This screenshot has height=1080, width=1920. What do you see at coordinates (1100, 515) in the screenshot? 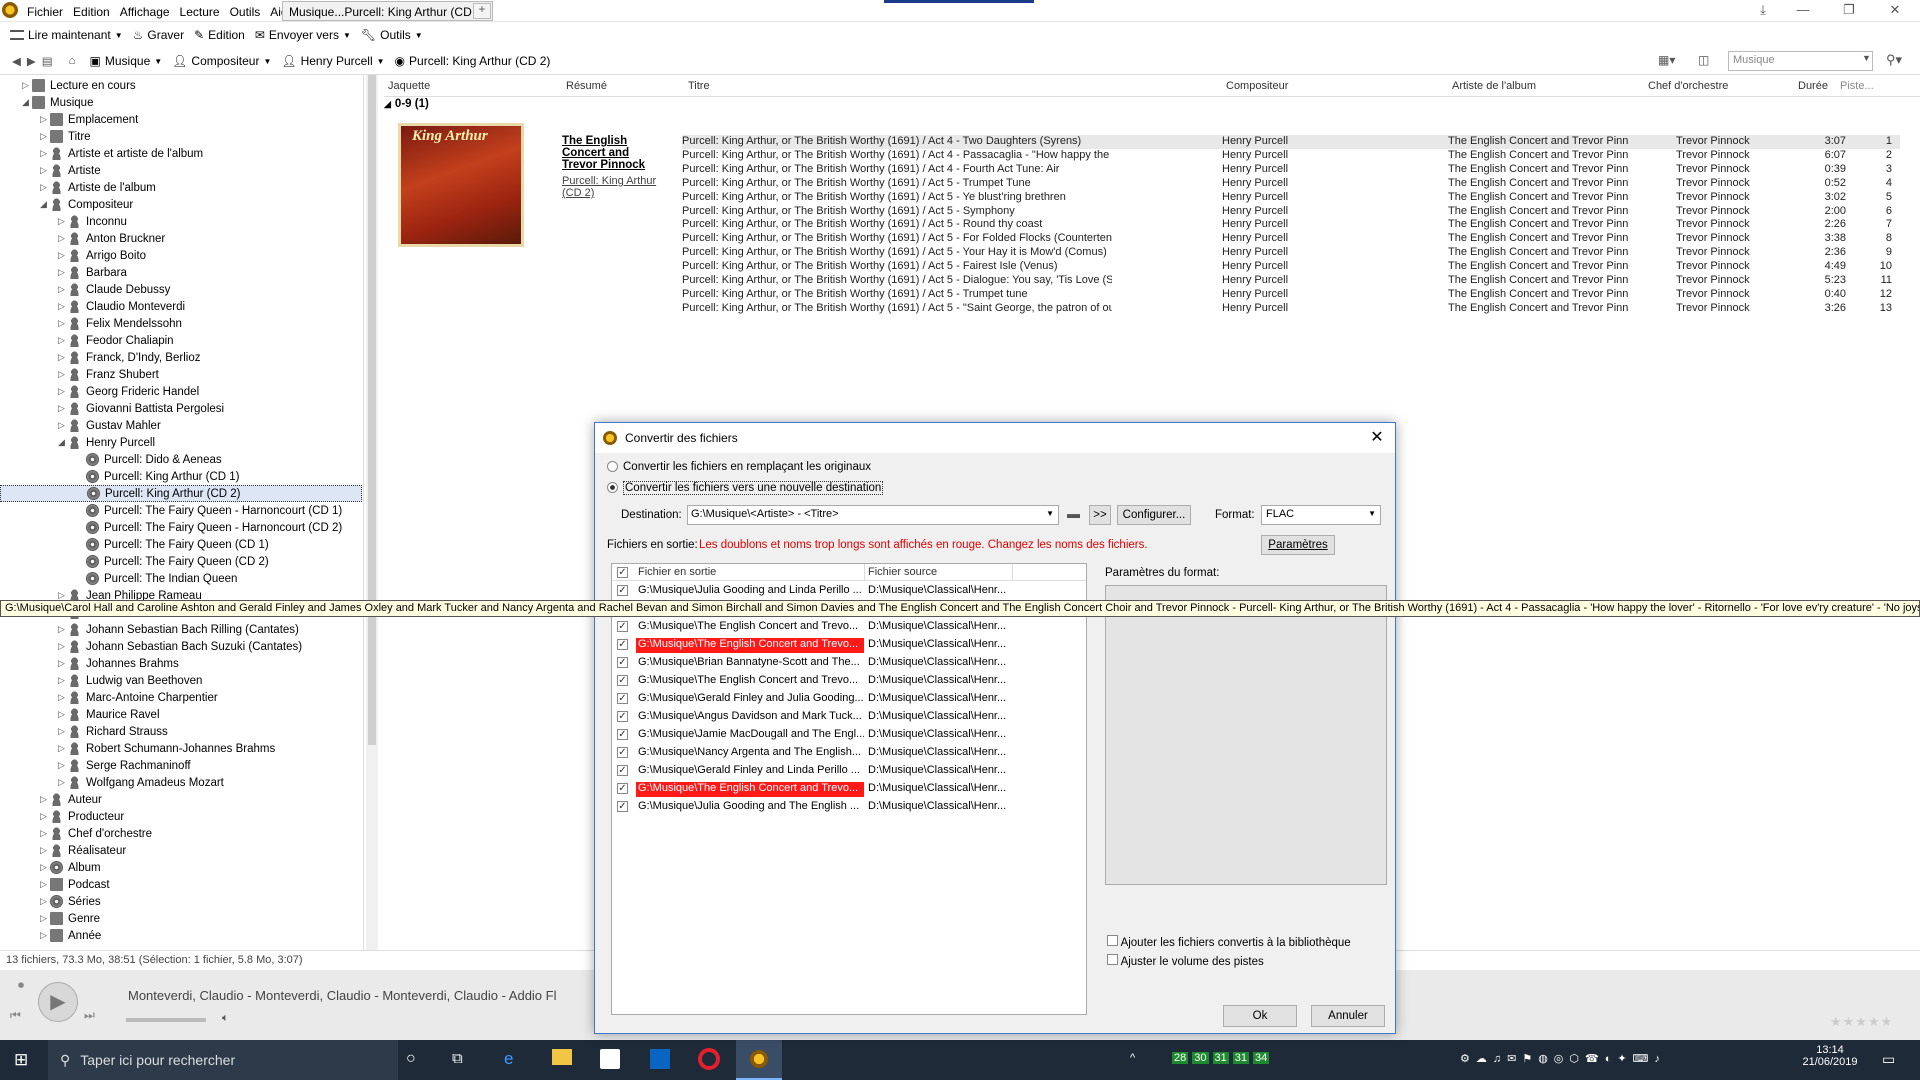
I see `expand-button: >>` at bounding box center [1100, 515].